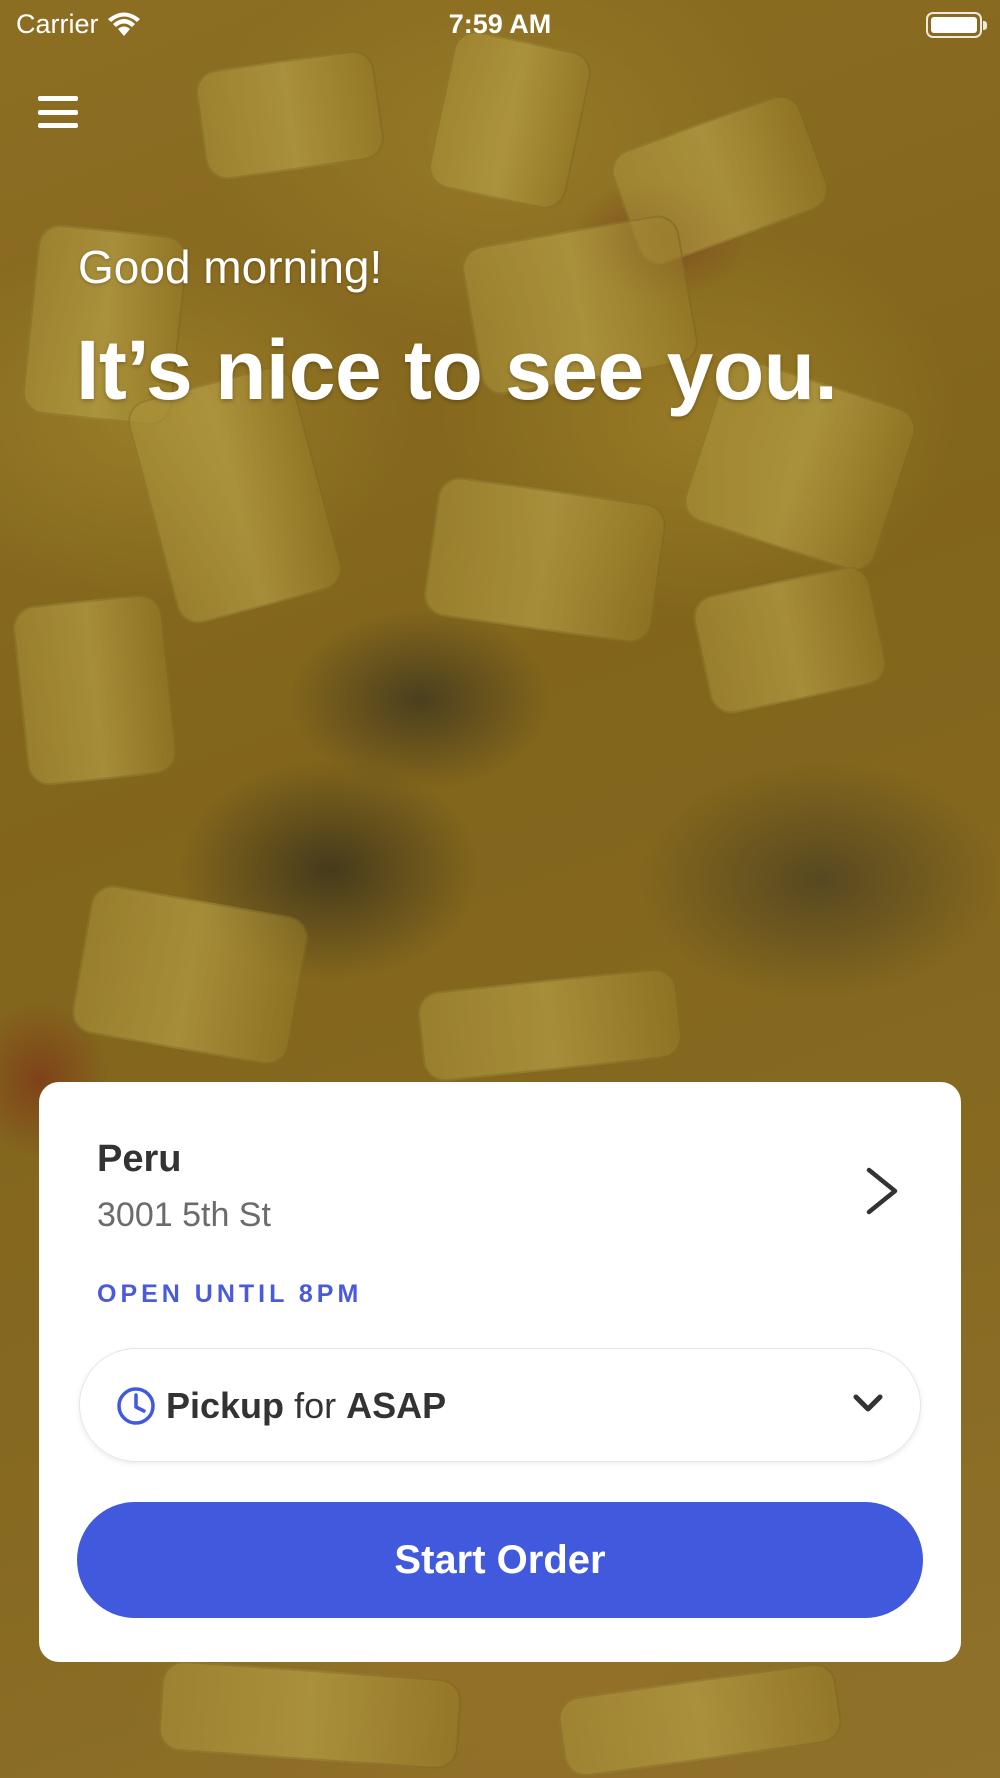 This screenshot has height=1778, width=1000. What do you see at coordinates (315, 1405) in the screenshot?
I see `order-mode-connector: for` at bounding box center [315, 1405].